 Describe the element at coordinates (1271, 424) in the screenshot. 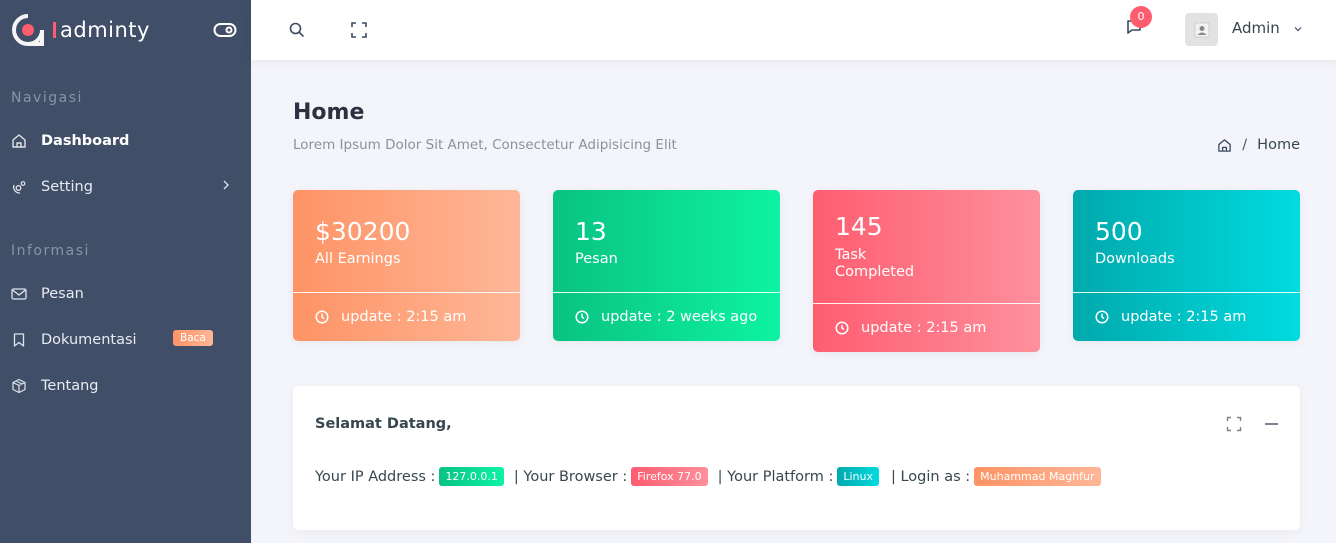

I see `minimize-icon` at that location.